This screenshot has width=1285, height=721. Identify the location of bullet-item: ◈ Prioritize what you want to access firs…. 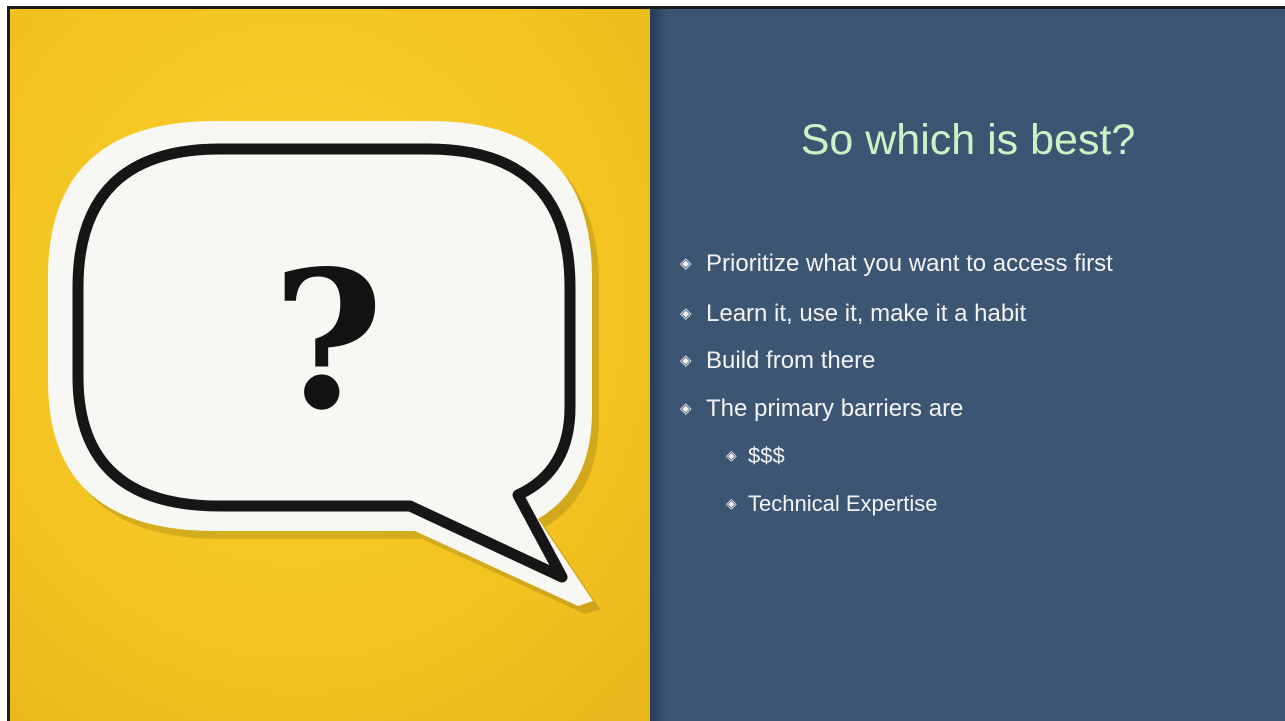
(896, 264).